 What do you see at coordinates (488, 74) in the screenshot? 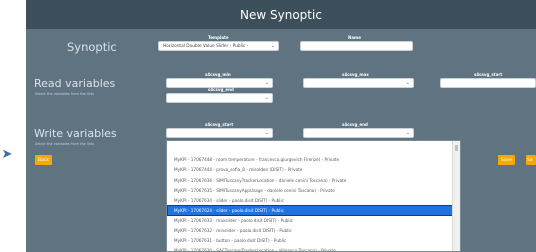
I see `field-label-start: s4csvg_start` at bounding box center [488, 74].